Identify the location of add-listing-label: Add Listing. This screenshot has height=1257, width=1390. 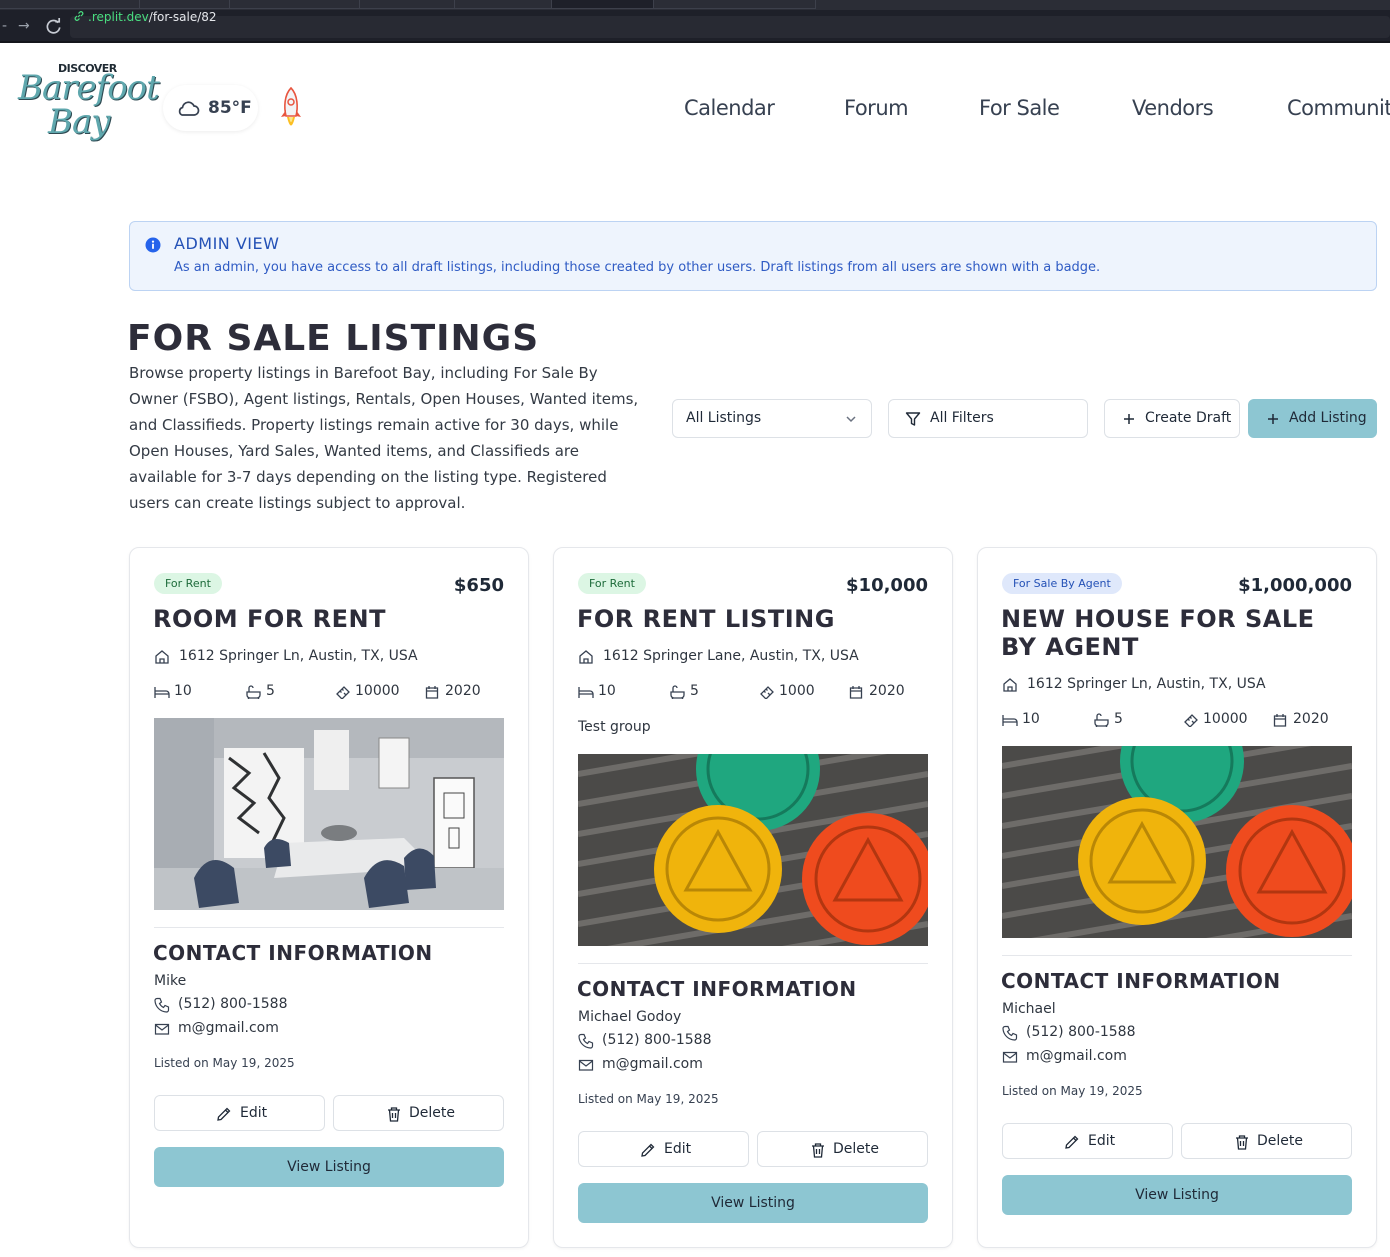
(1328, 418).